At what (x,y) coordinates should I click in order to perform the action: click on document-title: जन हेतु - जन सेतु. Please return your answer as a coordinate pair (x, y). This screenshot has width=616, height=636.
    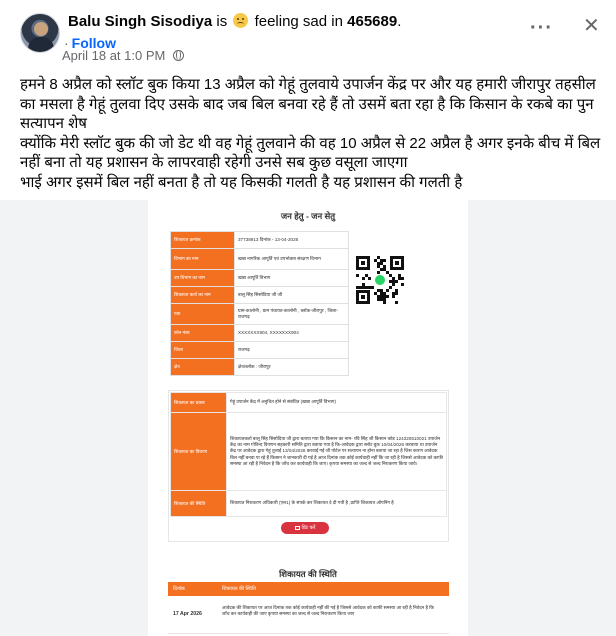
    Looking at the image, I should click on (308, 216).